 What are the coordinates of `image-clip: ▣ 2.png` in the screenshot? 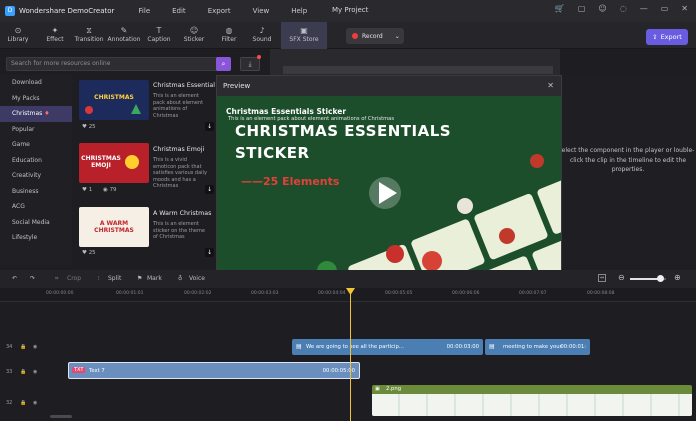 It's located at (532, 400).